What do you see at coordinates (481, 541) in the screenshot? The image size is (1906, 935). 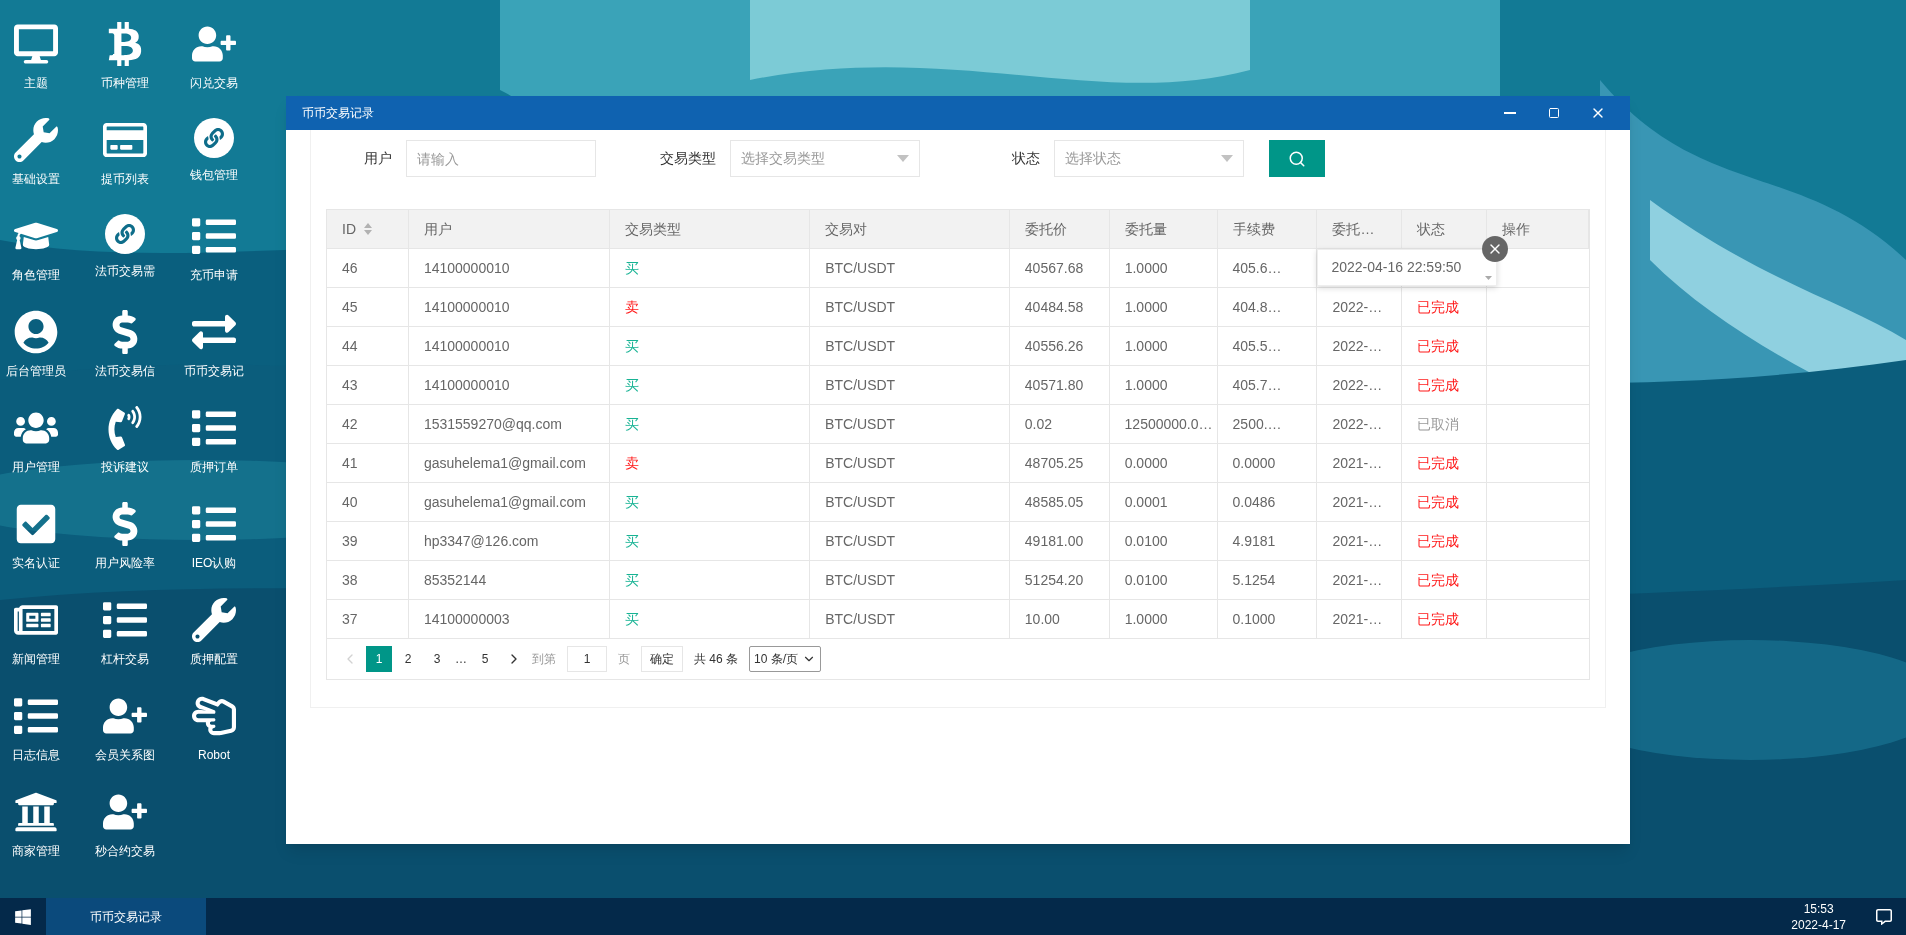 I see `table-cell-text: hp3347@126.com` at bounding box center [481, 541].